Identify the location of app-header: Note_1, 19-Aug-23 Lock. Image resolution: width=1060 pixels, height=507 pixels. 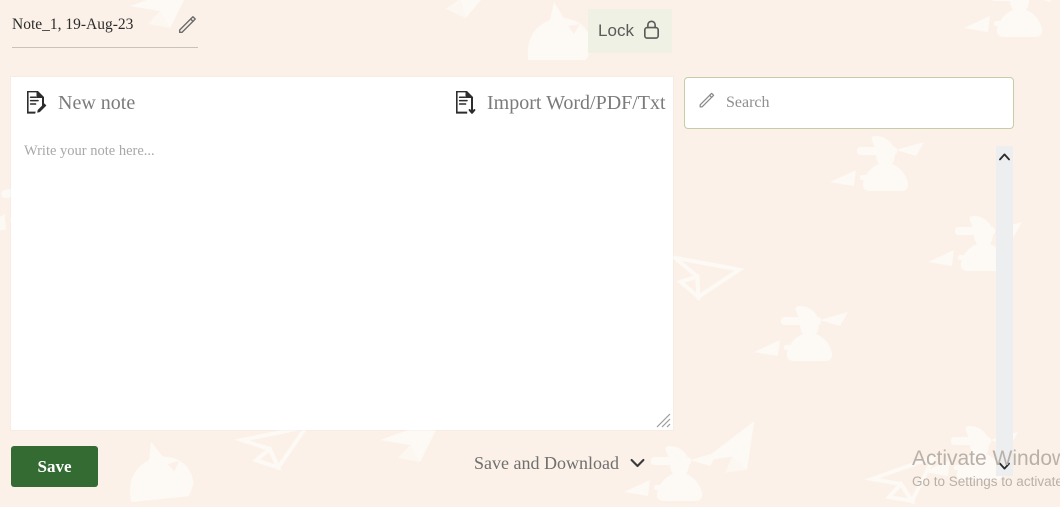
(530, 31).